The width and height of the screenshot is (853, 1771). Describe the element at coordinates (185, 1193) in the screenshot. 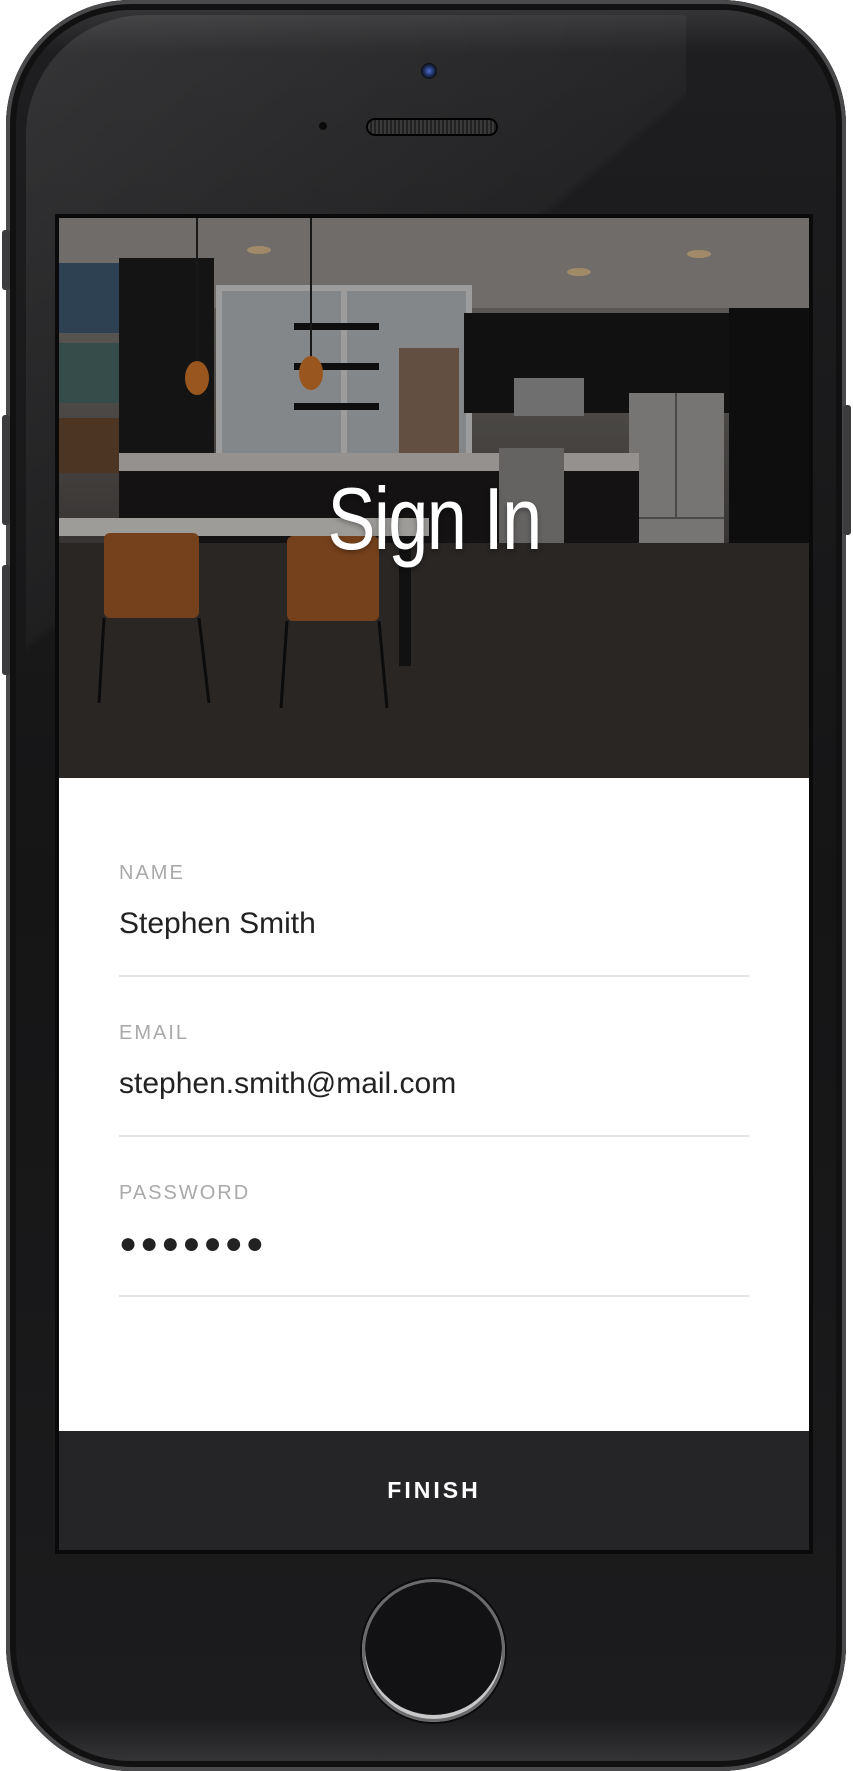

I see `password-label: PASSWORD` at that location.